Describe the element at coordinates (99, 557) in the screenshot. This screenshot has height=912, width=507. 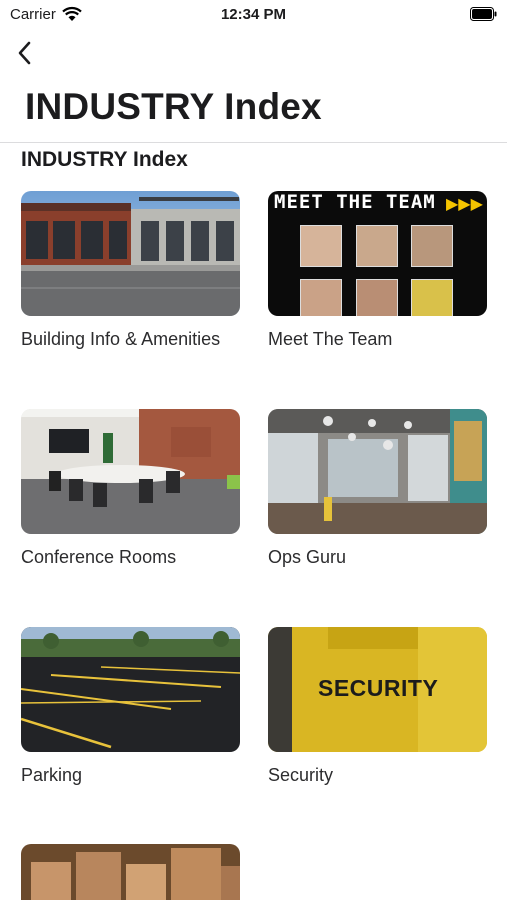
I see `tile-label: Conference Rooms` at that location.